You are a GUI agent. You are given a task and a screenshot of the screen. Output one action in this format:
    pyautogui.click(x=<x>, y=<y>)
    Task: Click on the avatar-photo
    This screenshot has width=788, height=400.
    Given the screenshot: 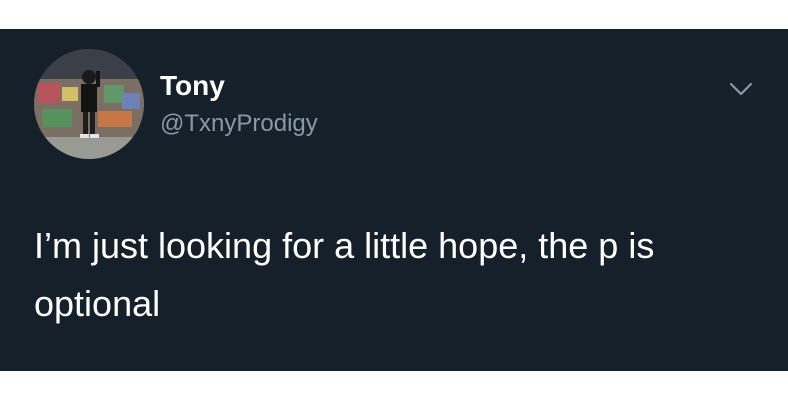 What is the action you would take?
    pyautogui.click(x=89, y=104)
    